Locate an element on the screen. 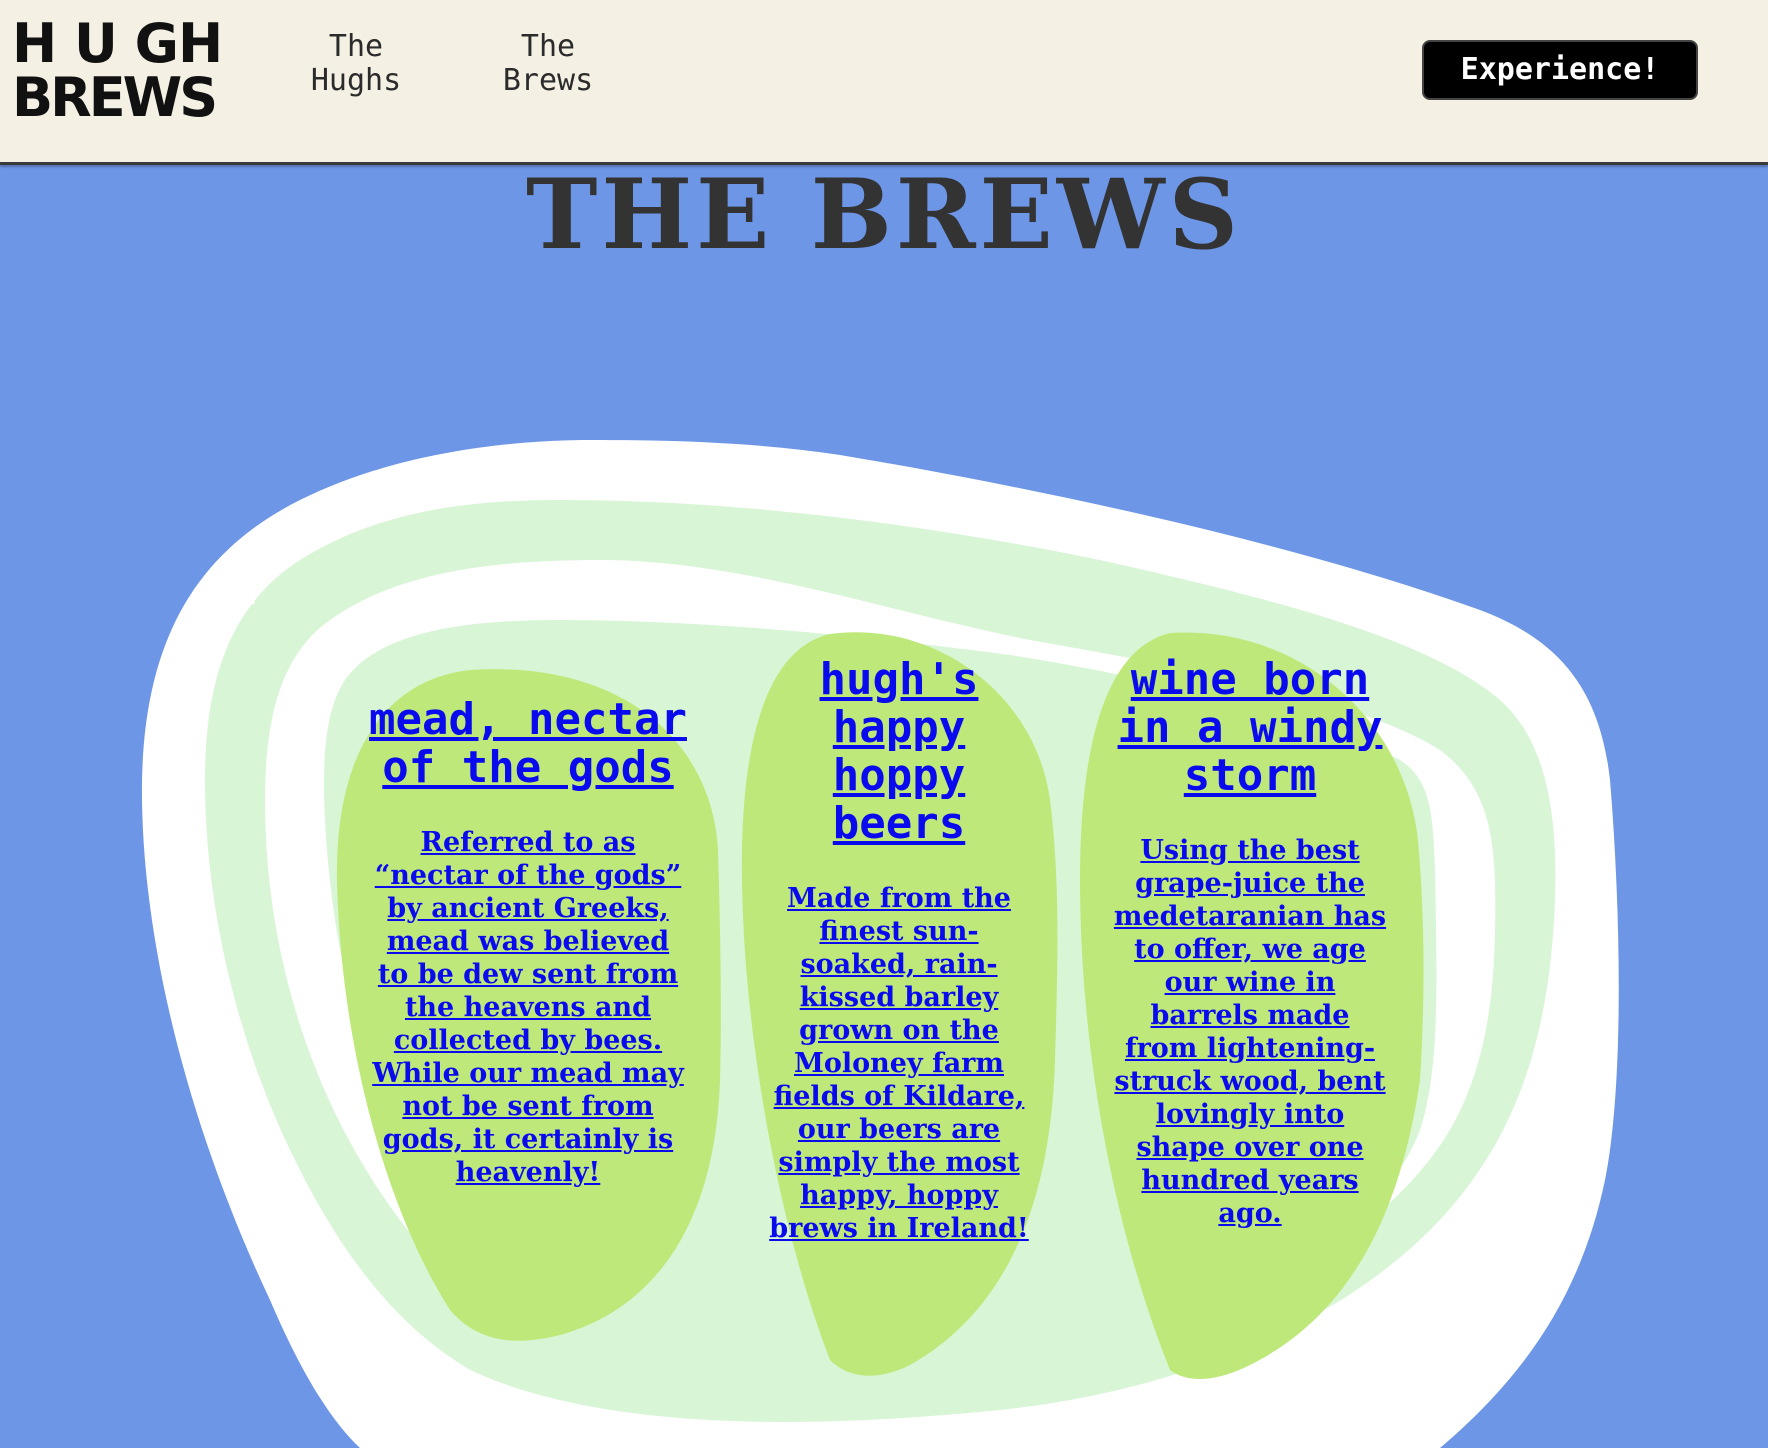 The image size is (1768, 1448). nav-link-the-hughs: The Hughs is located at coordinates (356, 64).